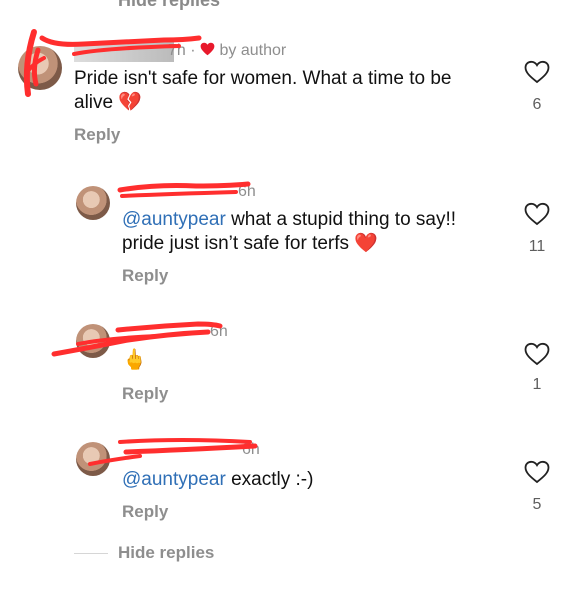 This screenshot has height=600, width=576. Describe the element at coordinates (166, 553) in the screenshot. I see `hide-replies-button: Hide replies` at that location.